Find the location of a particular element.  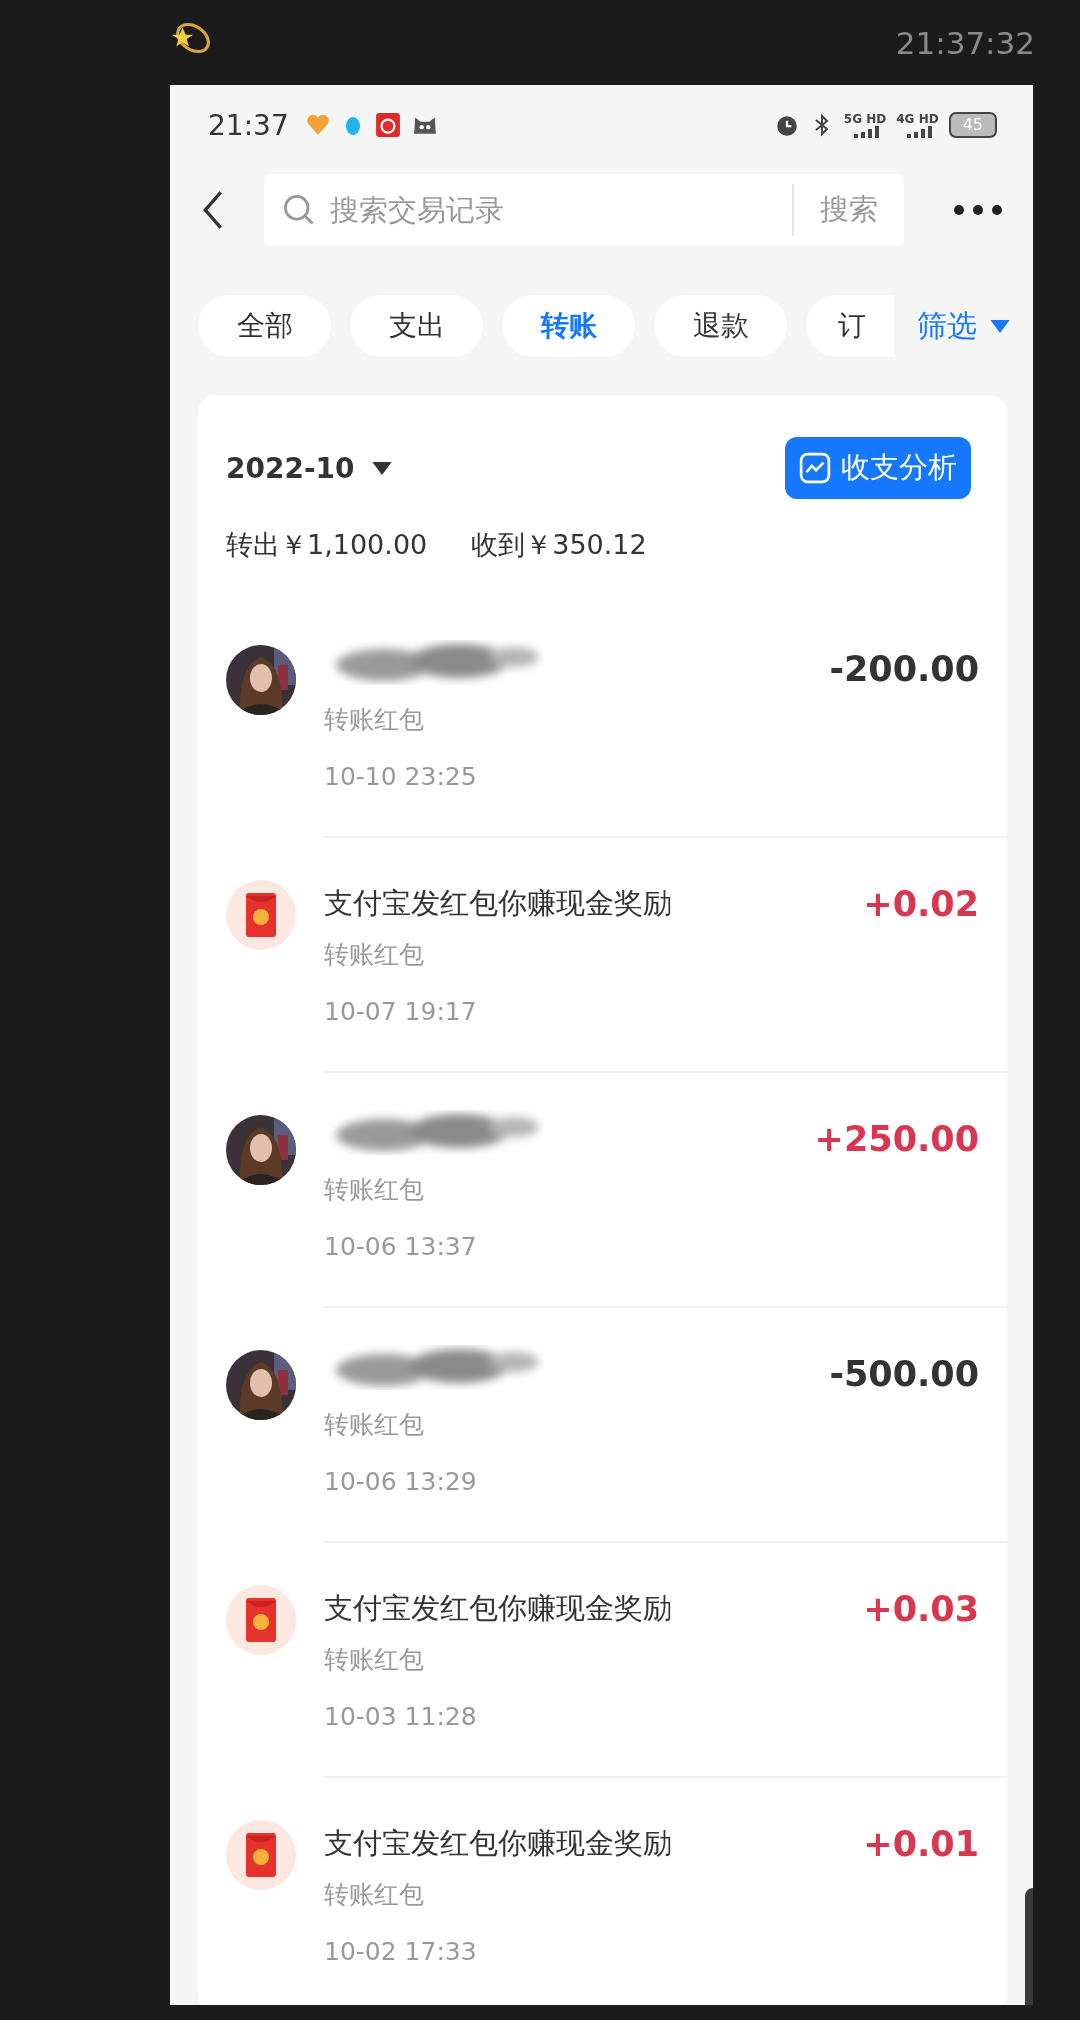

transaction-amount: +250.00 is located at coordinates (896, 1139).